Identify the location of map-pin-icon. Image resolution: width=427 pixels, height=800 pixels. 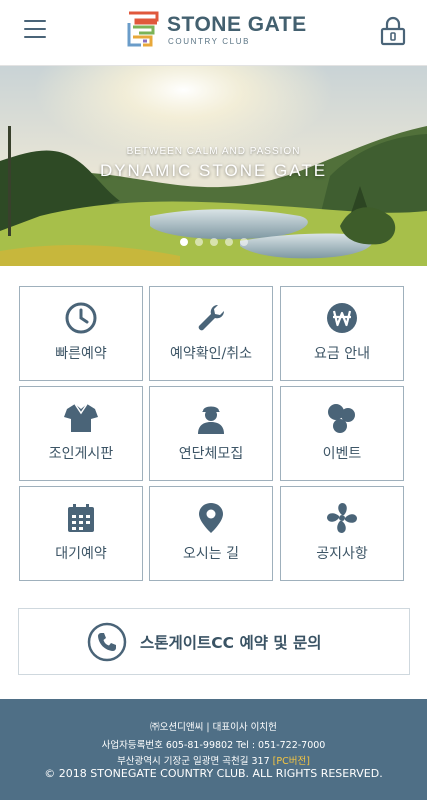
(211, 518).